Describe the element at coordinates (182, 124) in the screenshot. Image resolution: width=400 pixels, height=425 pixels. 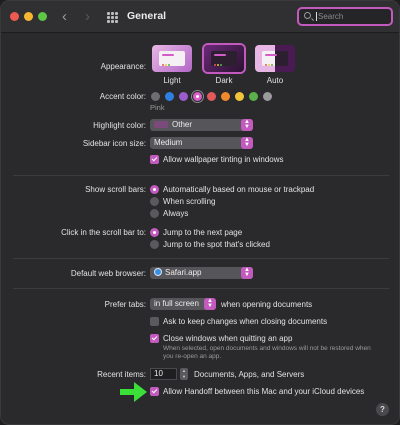
I see `highlight-color-value: Other` at that location.